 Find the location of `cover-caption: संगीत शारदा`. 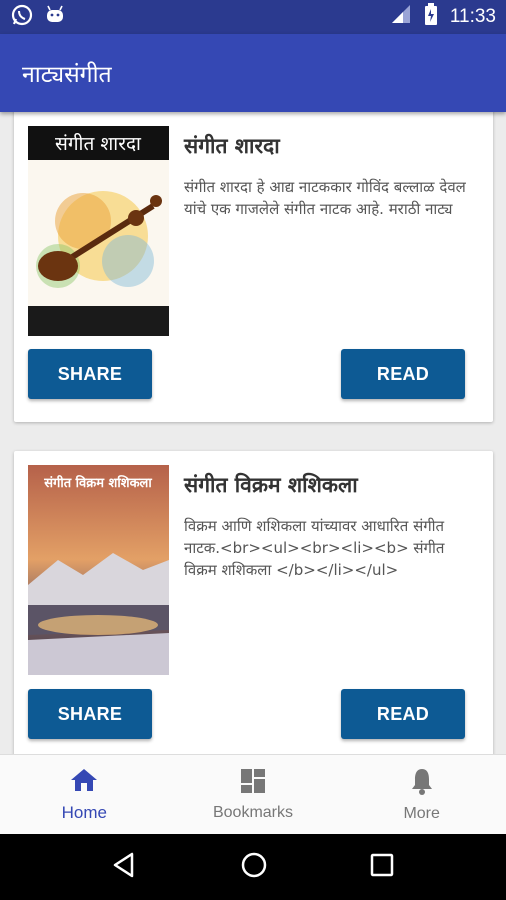

cover-caption: संगीत शारदा is located at coordinates (98, 143).